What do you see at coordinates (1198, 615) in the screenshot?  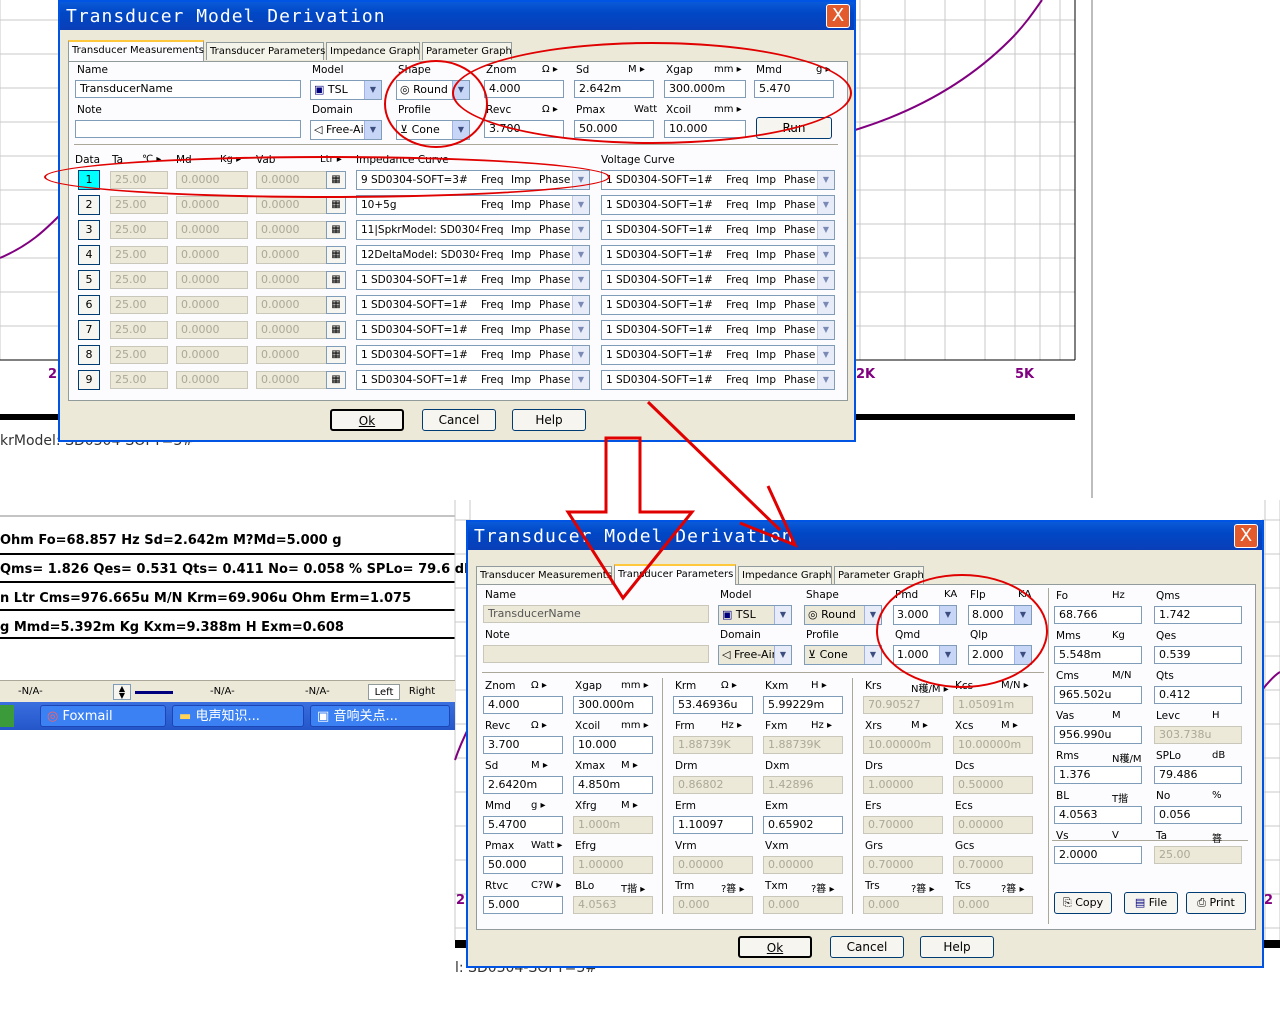 I see `result-field: 1.742` at bounding box center [1198, 615].